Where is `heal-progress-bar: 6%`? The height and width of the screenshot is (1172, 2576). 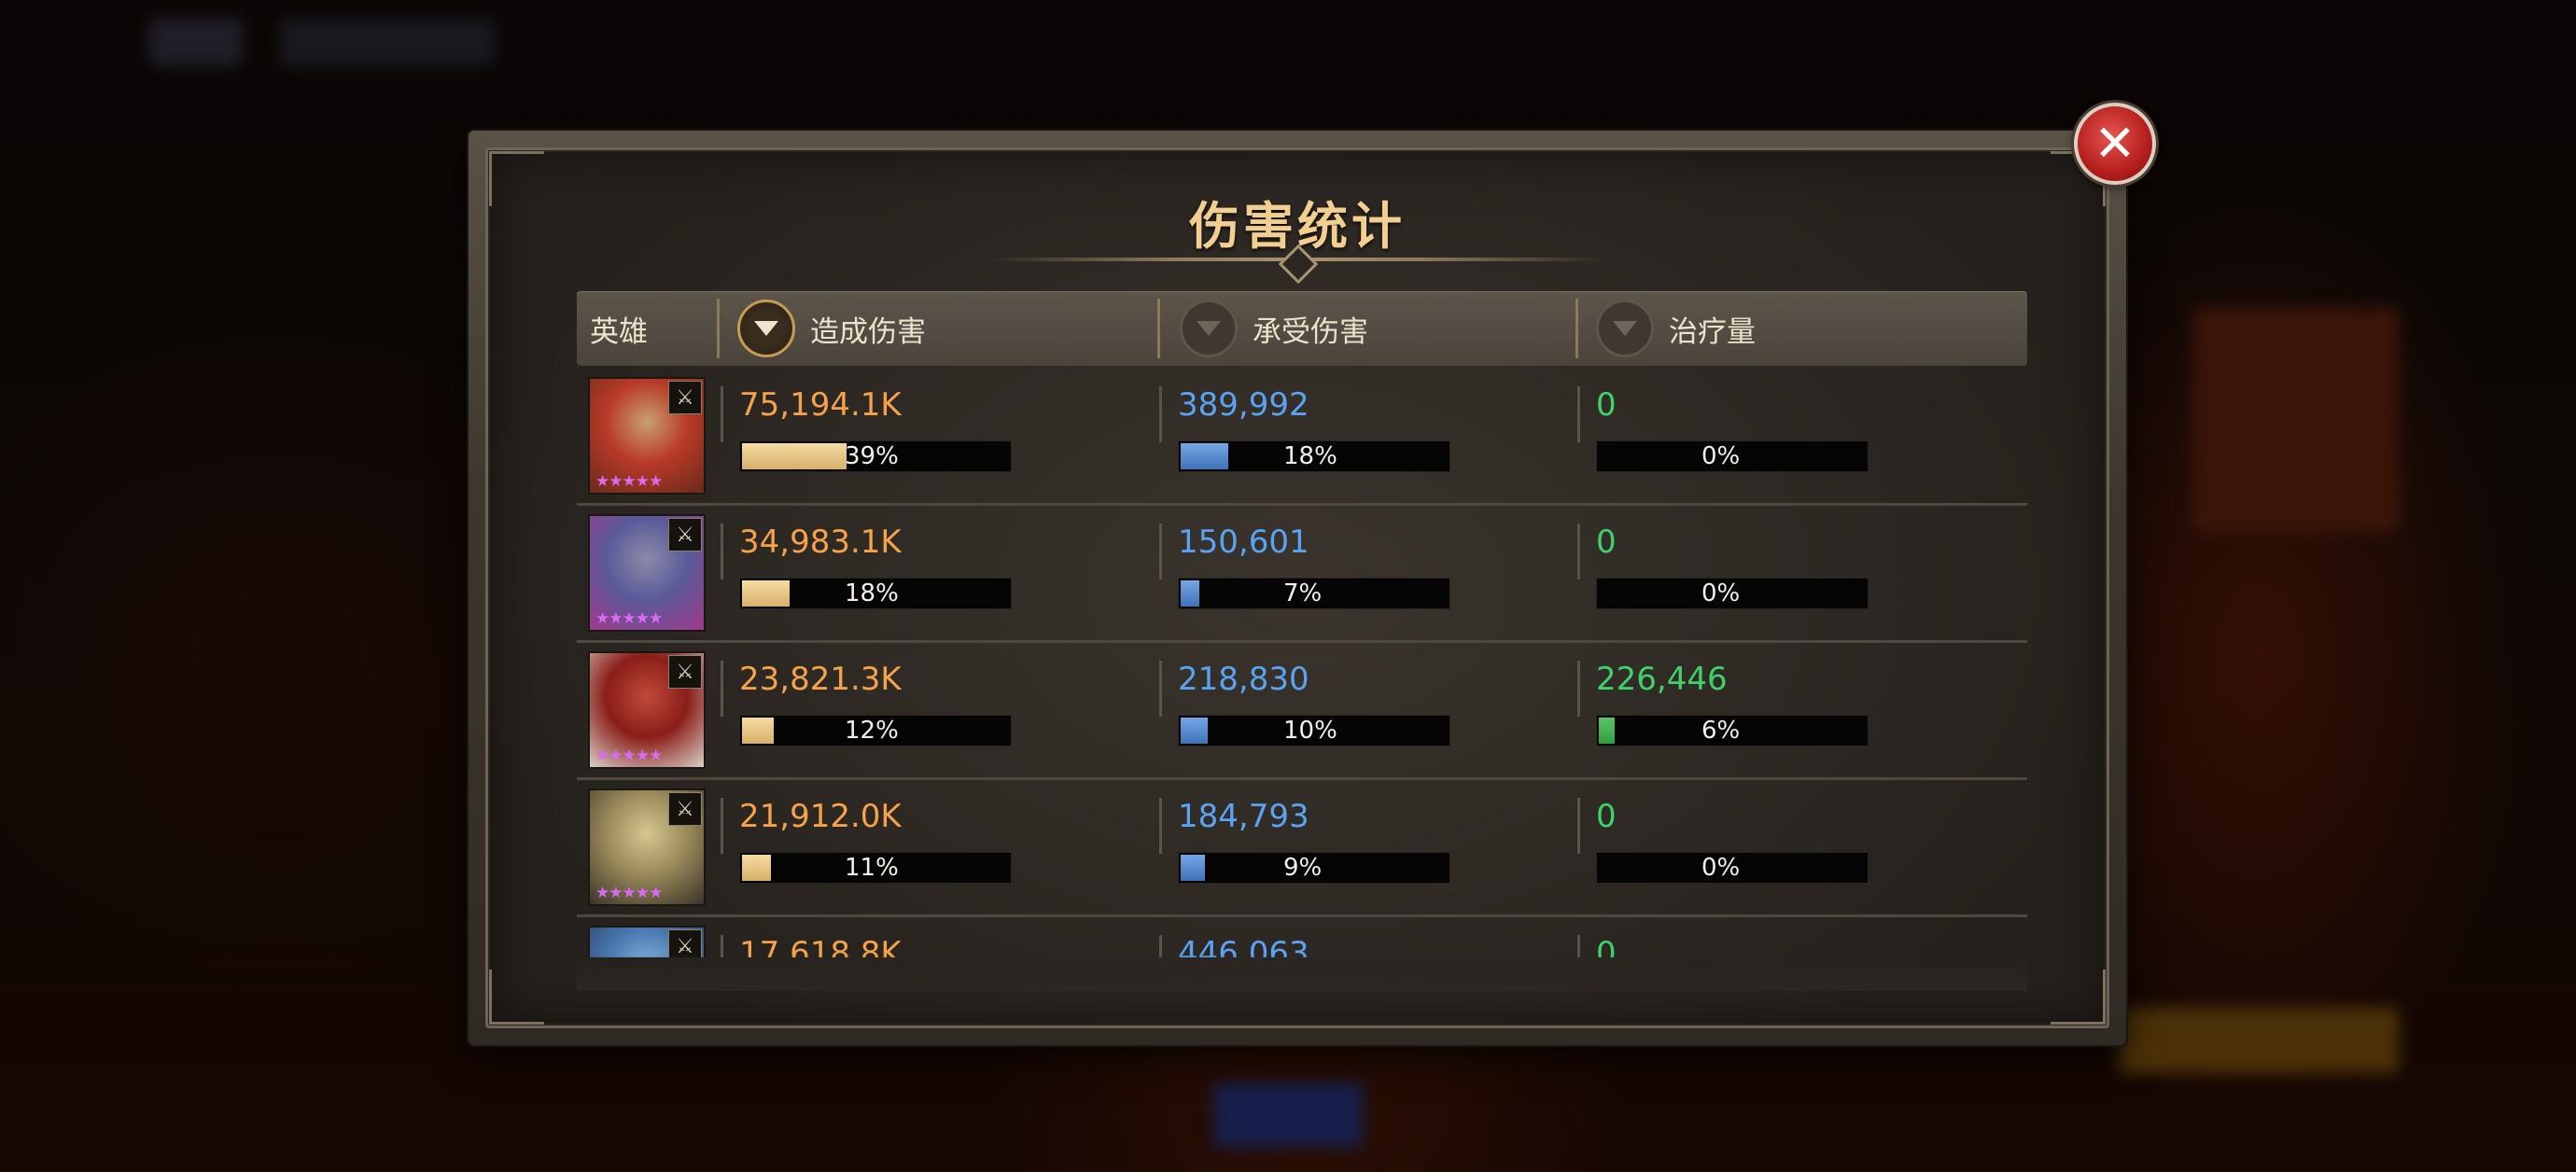
heal-progress-bar: 6% is located at coordinates (1732, 730).